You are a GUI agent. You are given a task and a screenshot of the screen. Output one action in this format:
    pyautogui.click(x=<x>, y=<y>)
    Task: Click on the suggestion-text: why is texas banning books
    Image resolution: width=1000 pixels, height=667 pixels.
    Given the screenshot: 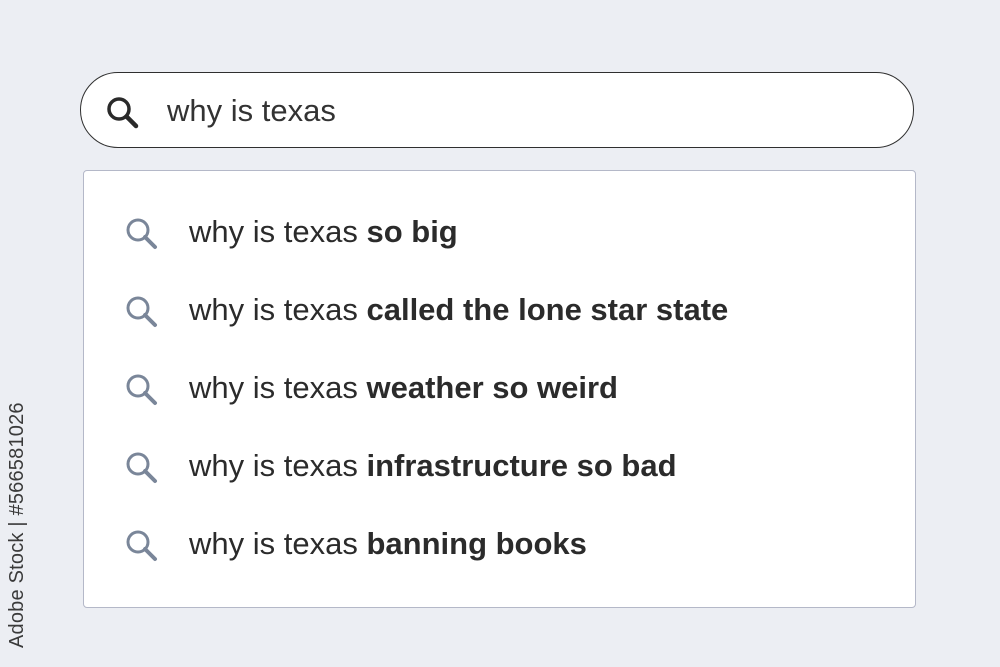 What is the action you would take?
    pyautogui.click(x=388, y=544)
    